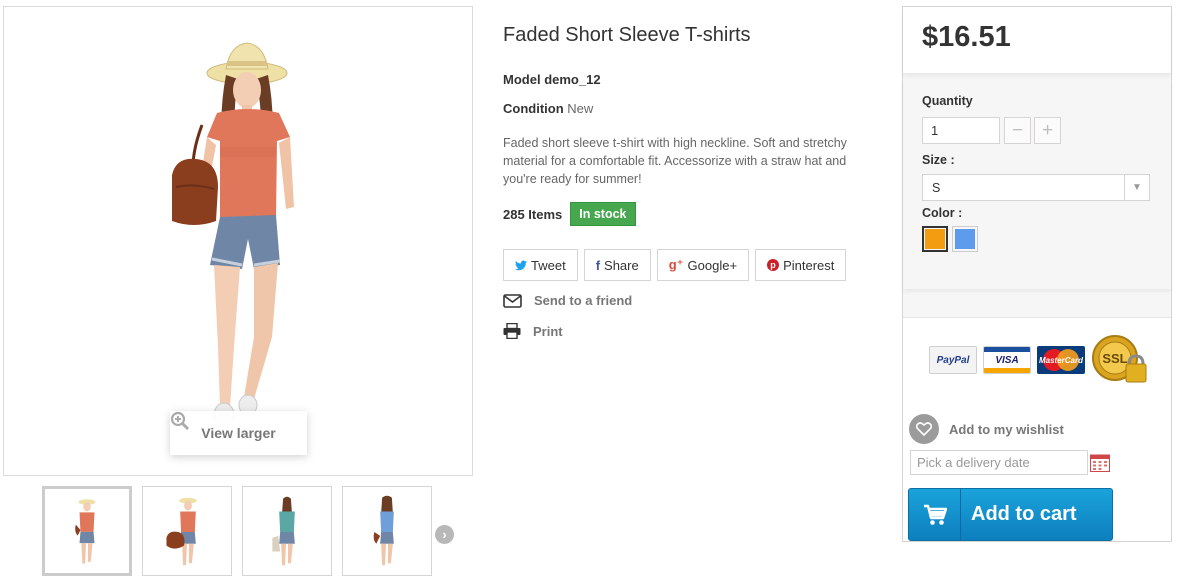  What do you see at coordinates (1036, 187) in the screenshot?
I see `size-select: S ▼` at bounding box center [1036, 187].